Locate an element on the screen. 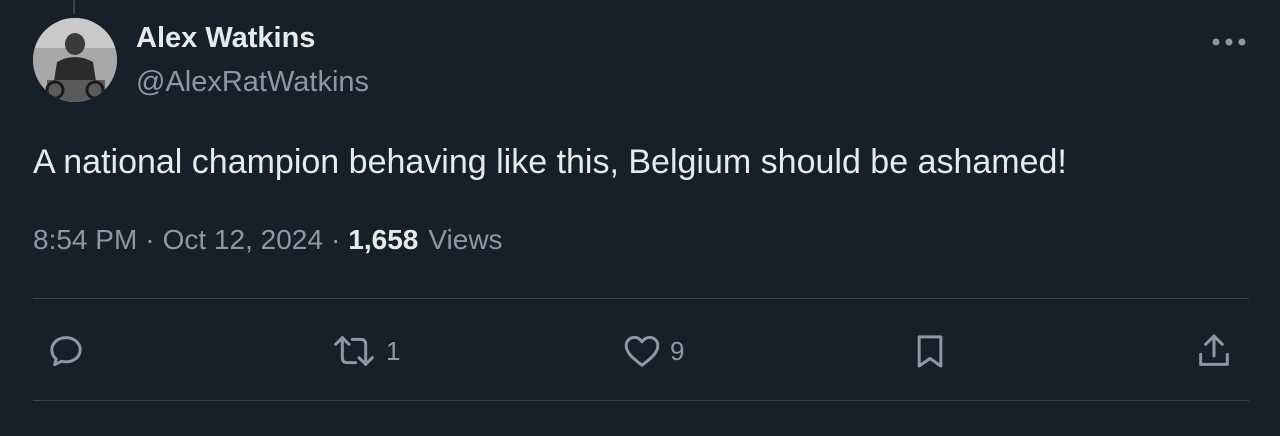  retweet-count: 1 is located at coordinates (393, 350).